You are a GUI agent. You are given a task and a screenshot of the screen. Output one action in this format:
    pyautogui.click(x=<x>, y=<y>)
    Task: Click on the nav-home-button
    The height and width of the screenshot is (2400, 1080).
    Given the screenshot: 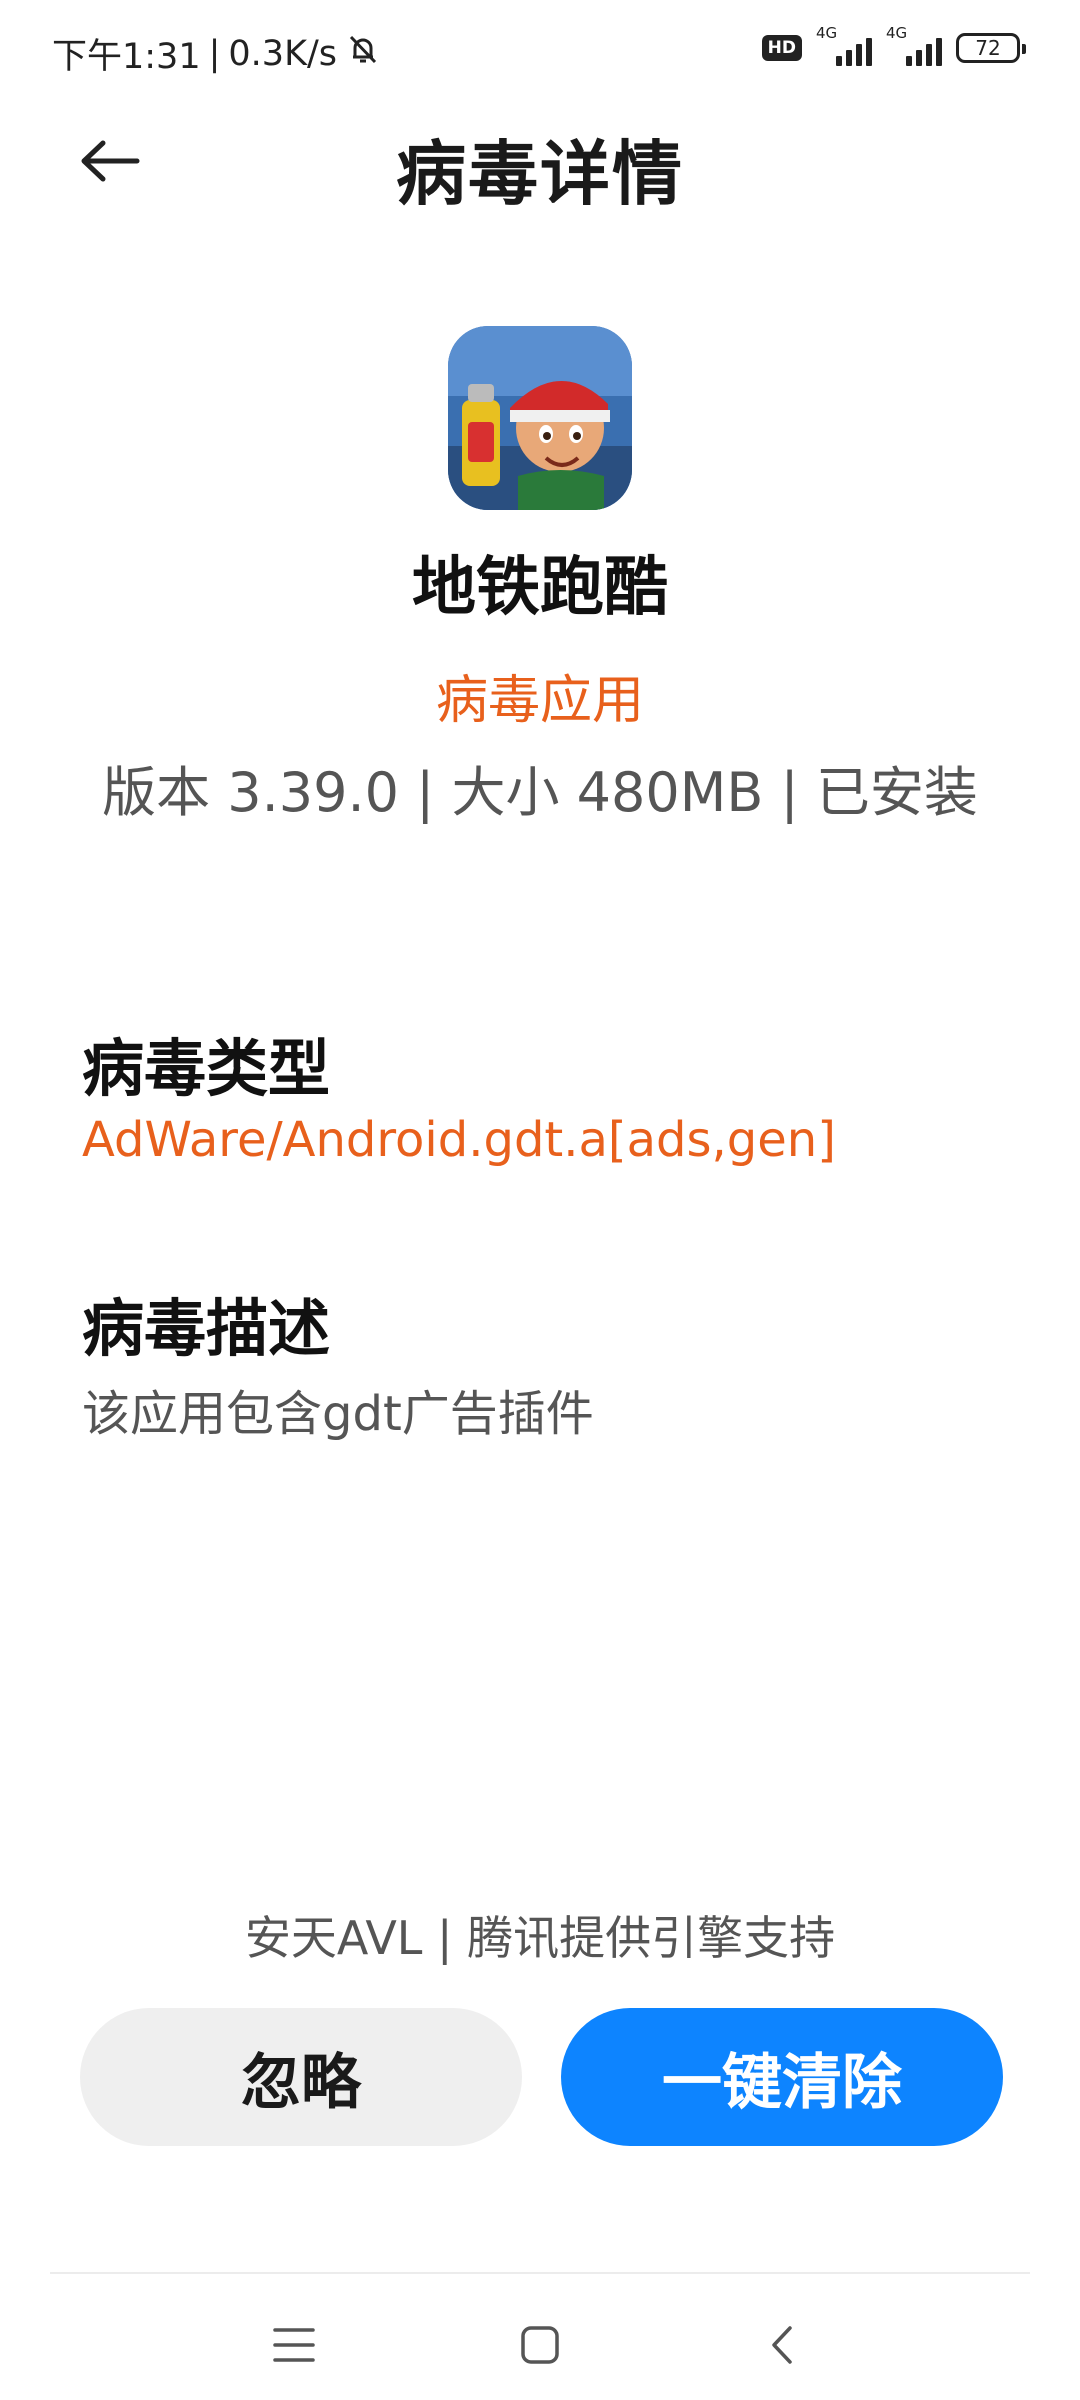 What is the action you would take?
    pyautogui.click(x=540, y=2345)
    